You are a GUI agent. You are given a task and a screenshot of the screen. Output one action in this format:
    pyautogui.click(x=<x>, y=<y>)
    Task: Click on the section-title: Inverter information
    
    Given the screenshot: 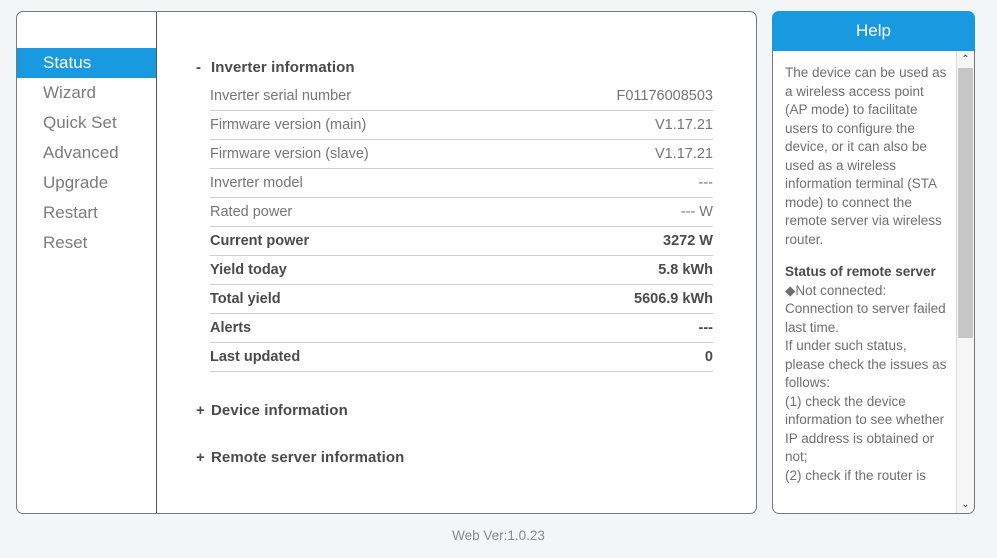 What is the action you would take?
    pyautogui.click(x=283, y=67)
    